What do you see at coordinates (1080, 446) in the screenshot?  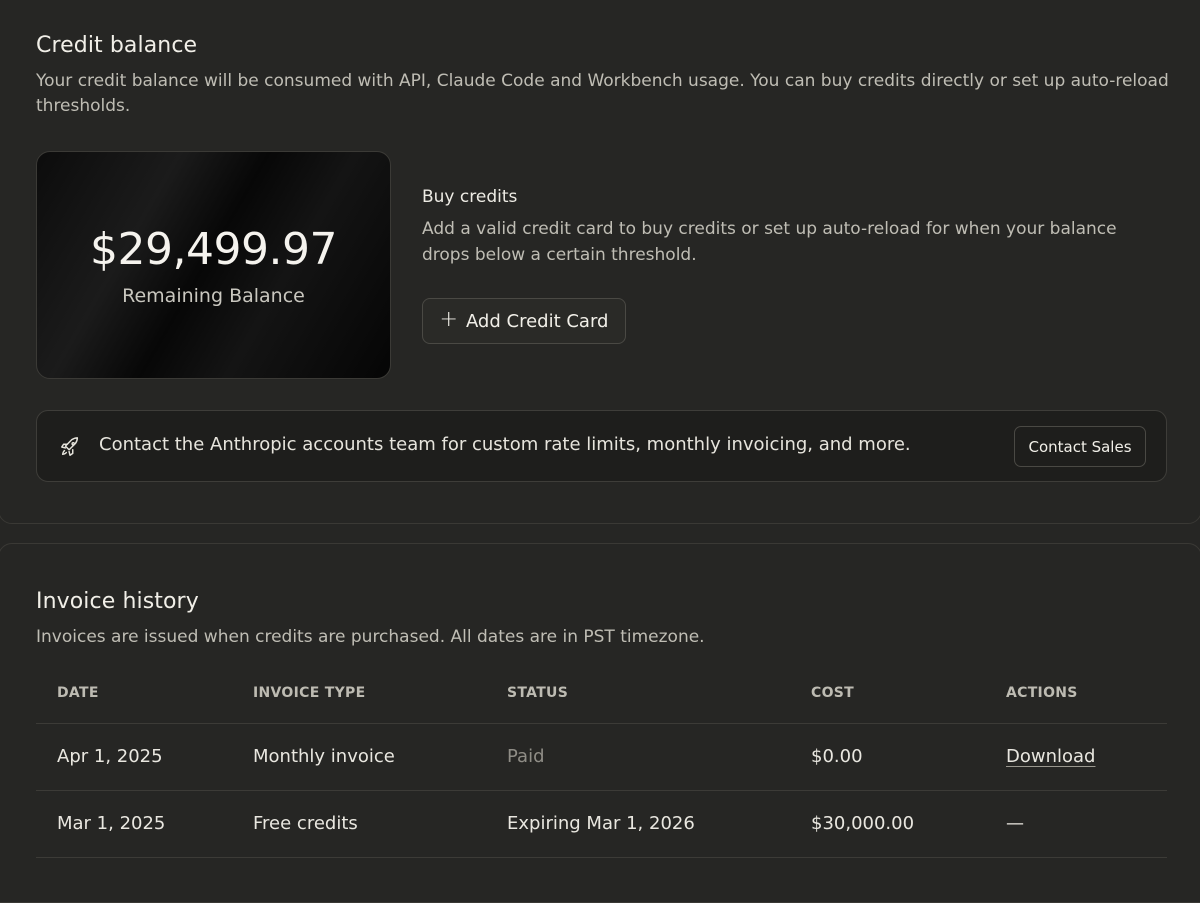 I see `contact-sales-button: Contact Sales` at bounding box center [1080, 446].